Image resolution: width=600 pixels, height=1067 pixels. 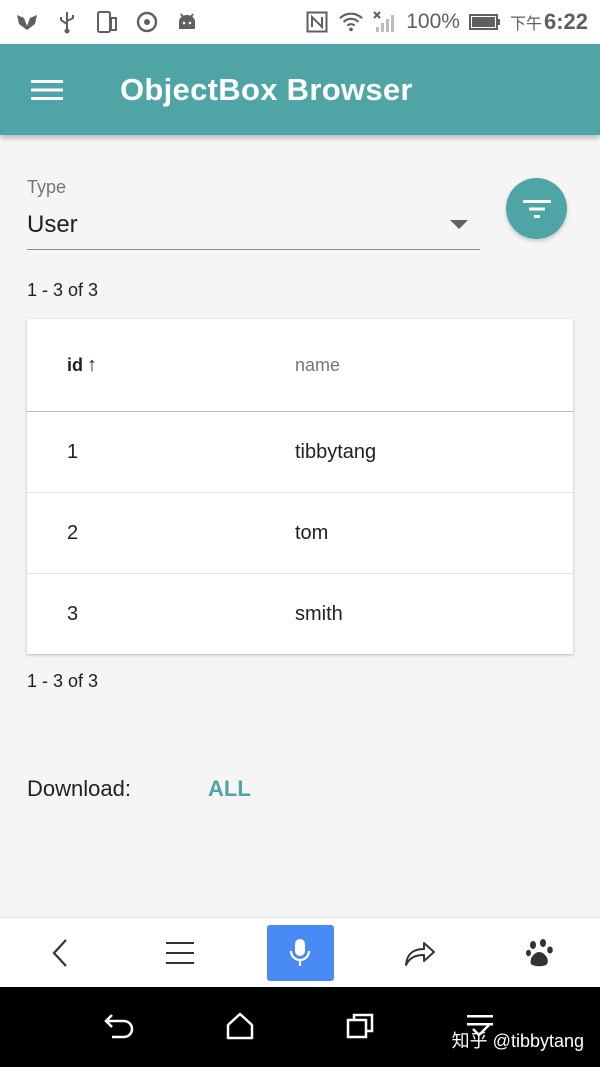 I want to click on pagination-bottom: 1 - 3 of 3, so click(x=63, y=681).